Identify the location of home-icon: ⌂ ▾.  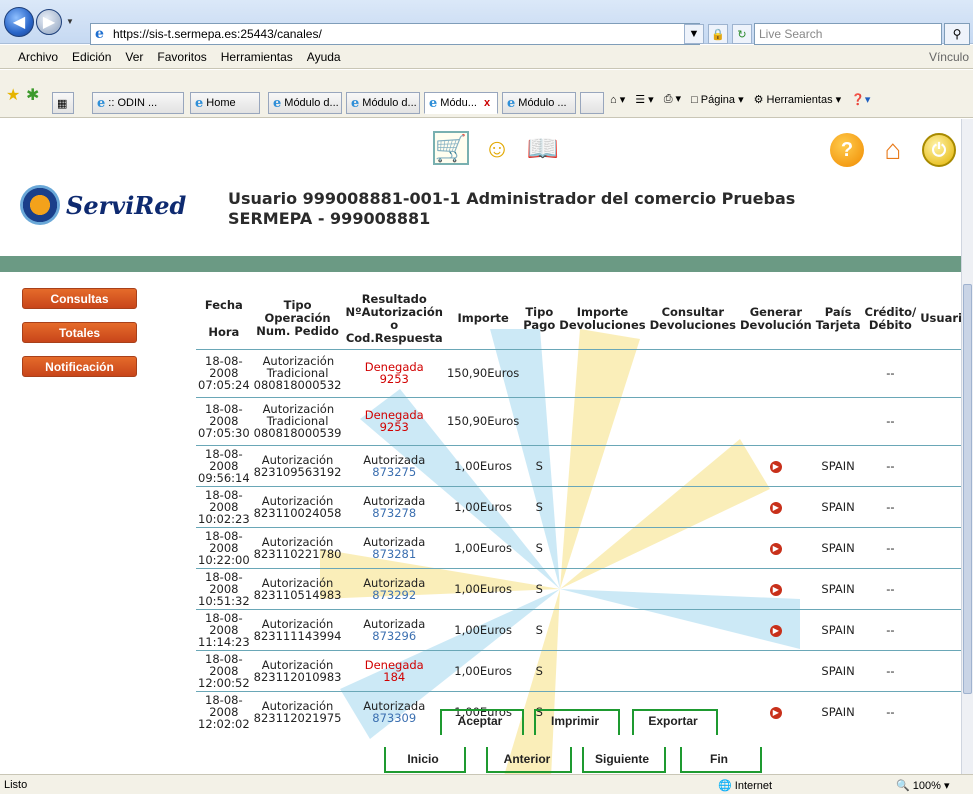
(617, 99).